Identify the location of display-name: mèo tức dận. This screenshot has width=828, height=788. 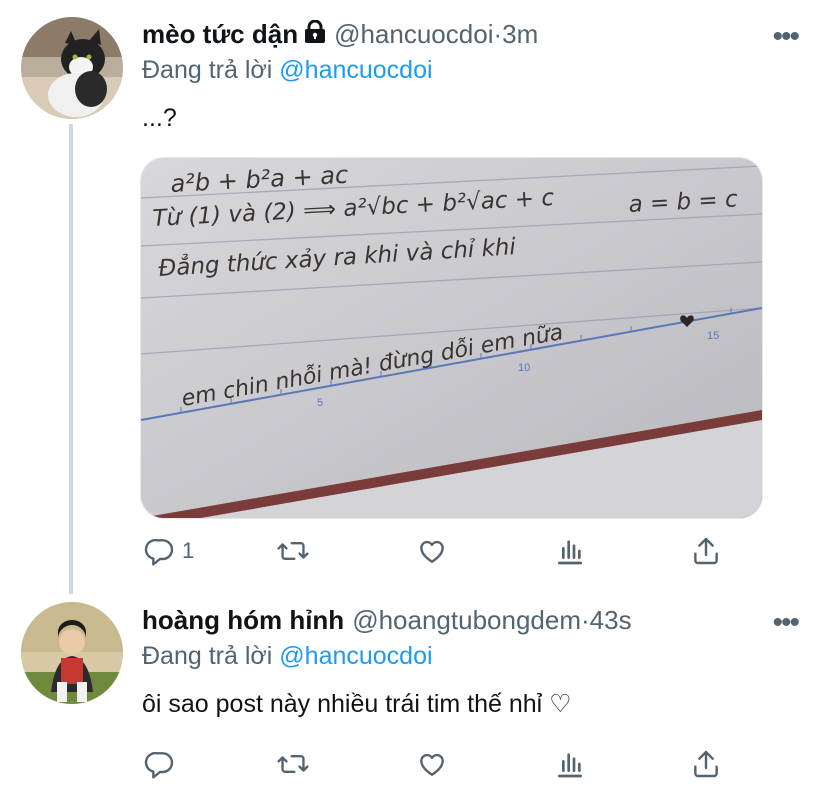
(220, 34).